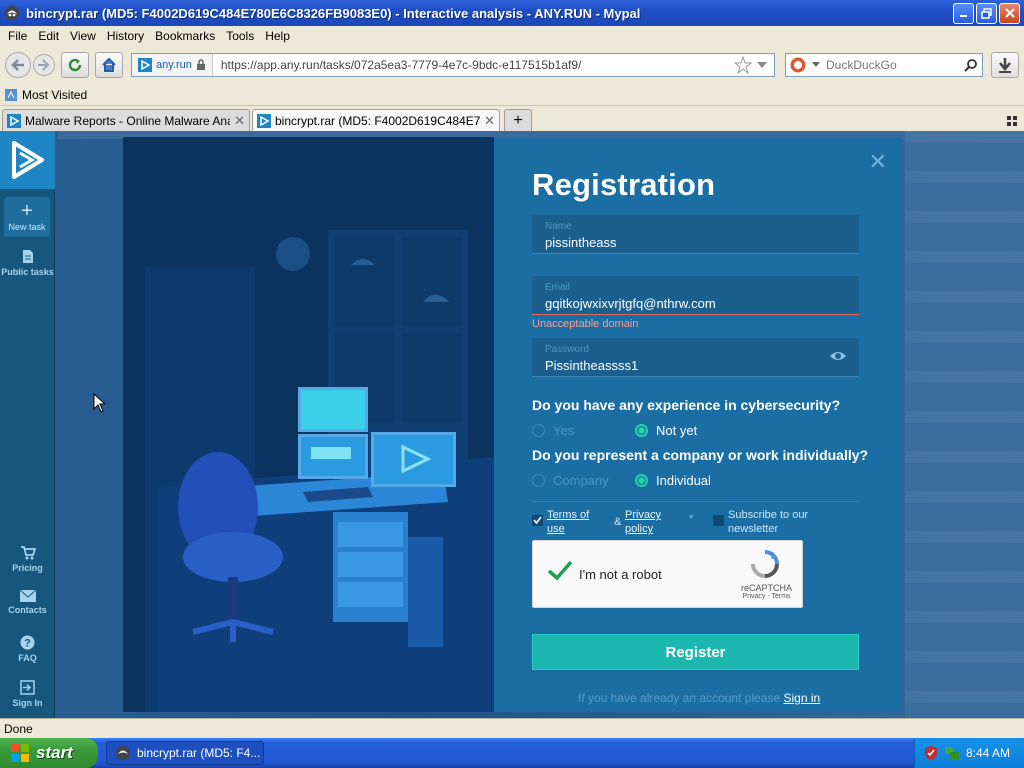  What do you see at coordinates (816, 65) in the screenshot?
I see `search-engine-dropdown-icon` at bounding box center [816, 65].